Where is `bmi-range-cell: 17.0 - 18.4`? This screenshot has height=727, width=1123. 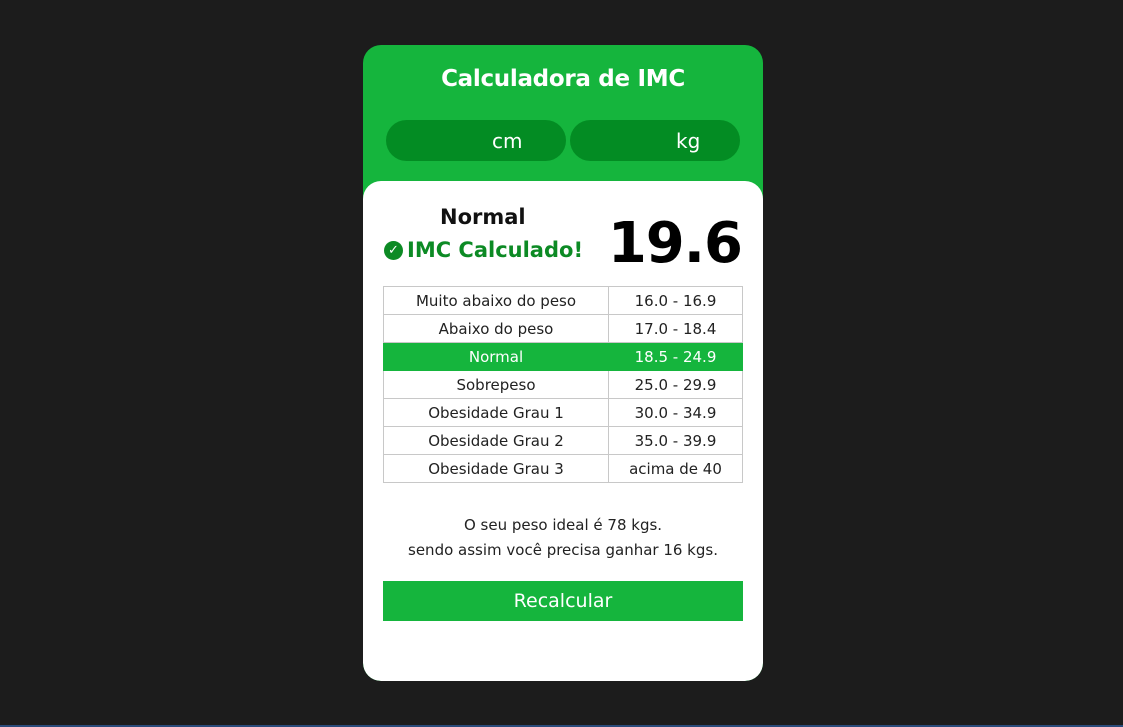 bmi-range-cell: 17.0 - 18.4 is located at coordinates (675, 328).